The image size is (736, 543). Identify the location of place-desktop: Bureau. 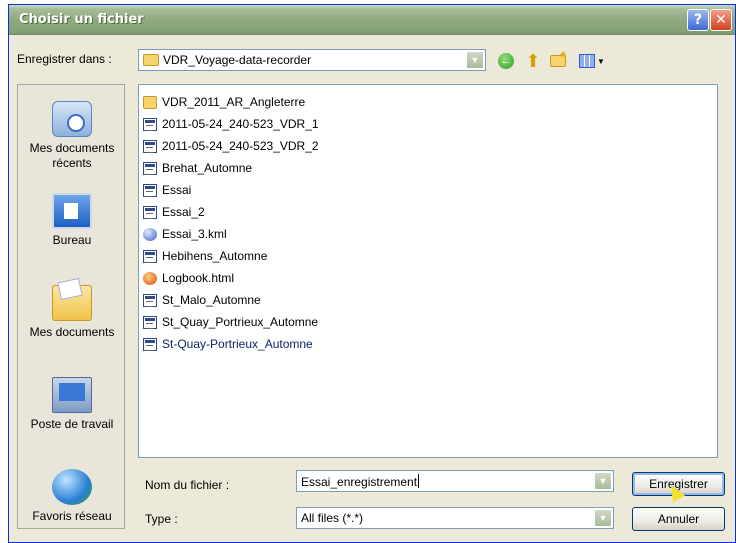
(72, 220).